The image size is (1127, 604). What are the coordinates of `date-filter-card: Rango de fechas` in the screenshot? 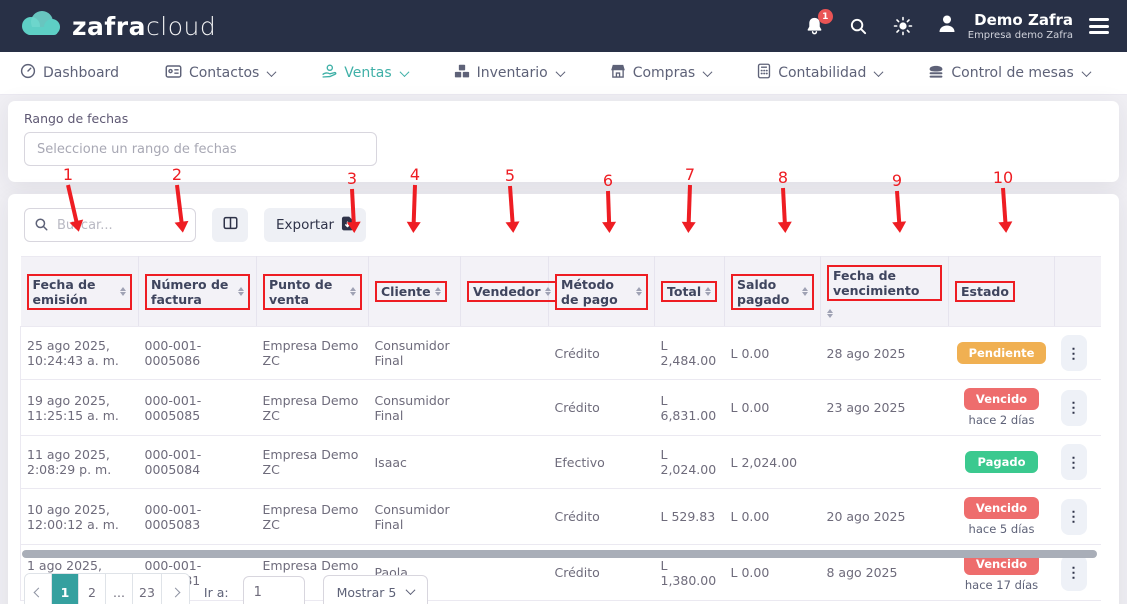 It's located at (563, 141).